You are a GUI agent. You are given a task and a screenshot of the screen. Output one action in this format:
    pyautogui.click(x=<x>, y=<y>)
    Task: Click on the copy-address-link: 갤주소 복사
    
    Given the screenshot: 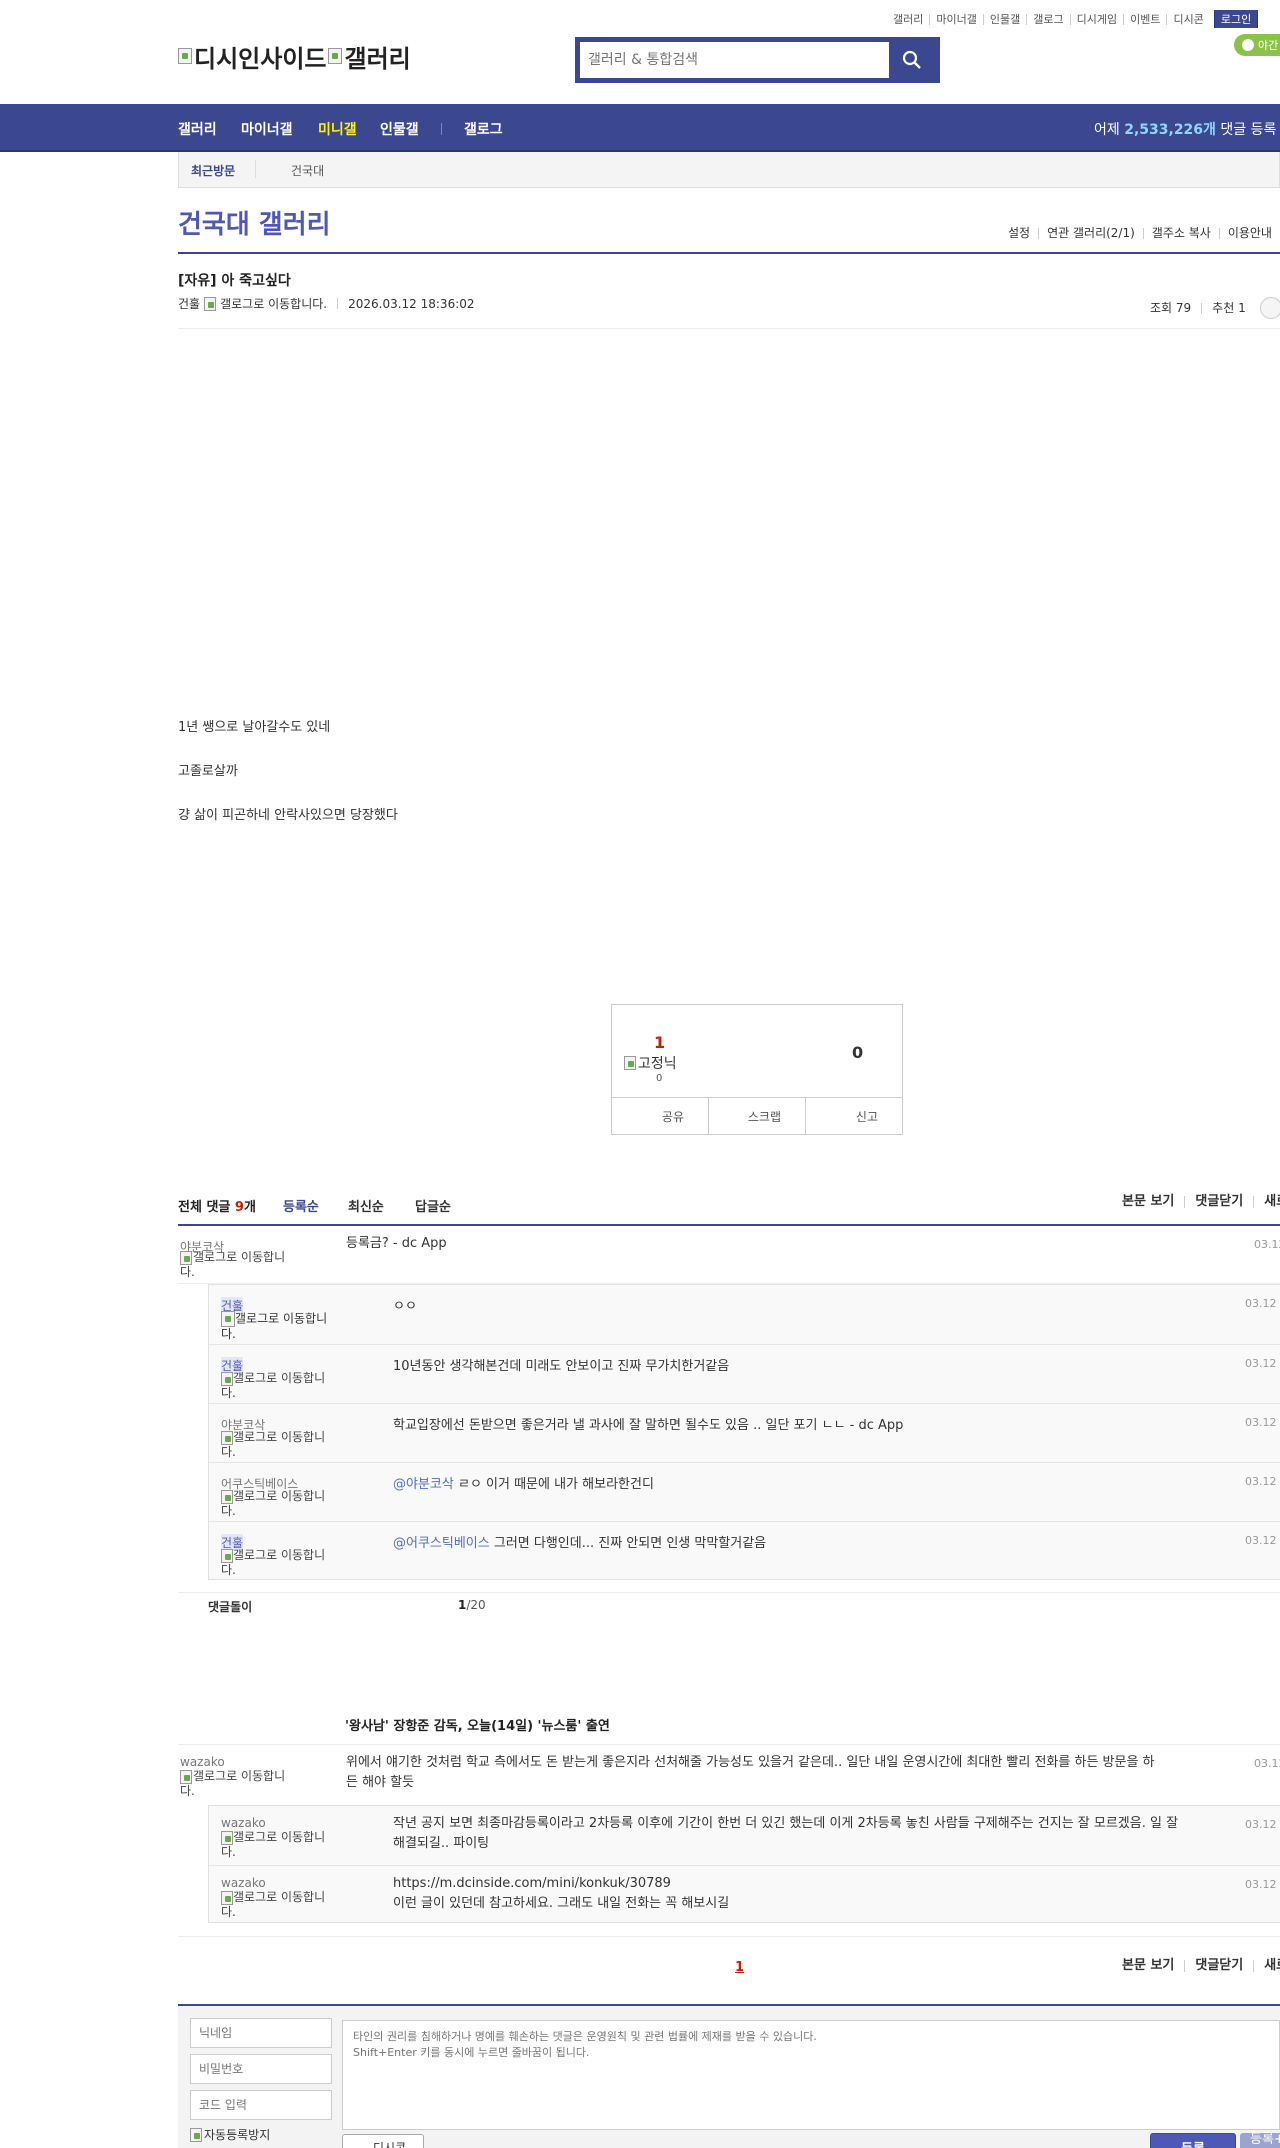 What is the action you would take?
    pyautogui.click(x=1180, y=233)
    